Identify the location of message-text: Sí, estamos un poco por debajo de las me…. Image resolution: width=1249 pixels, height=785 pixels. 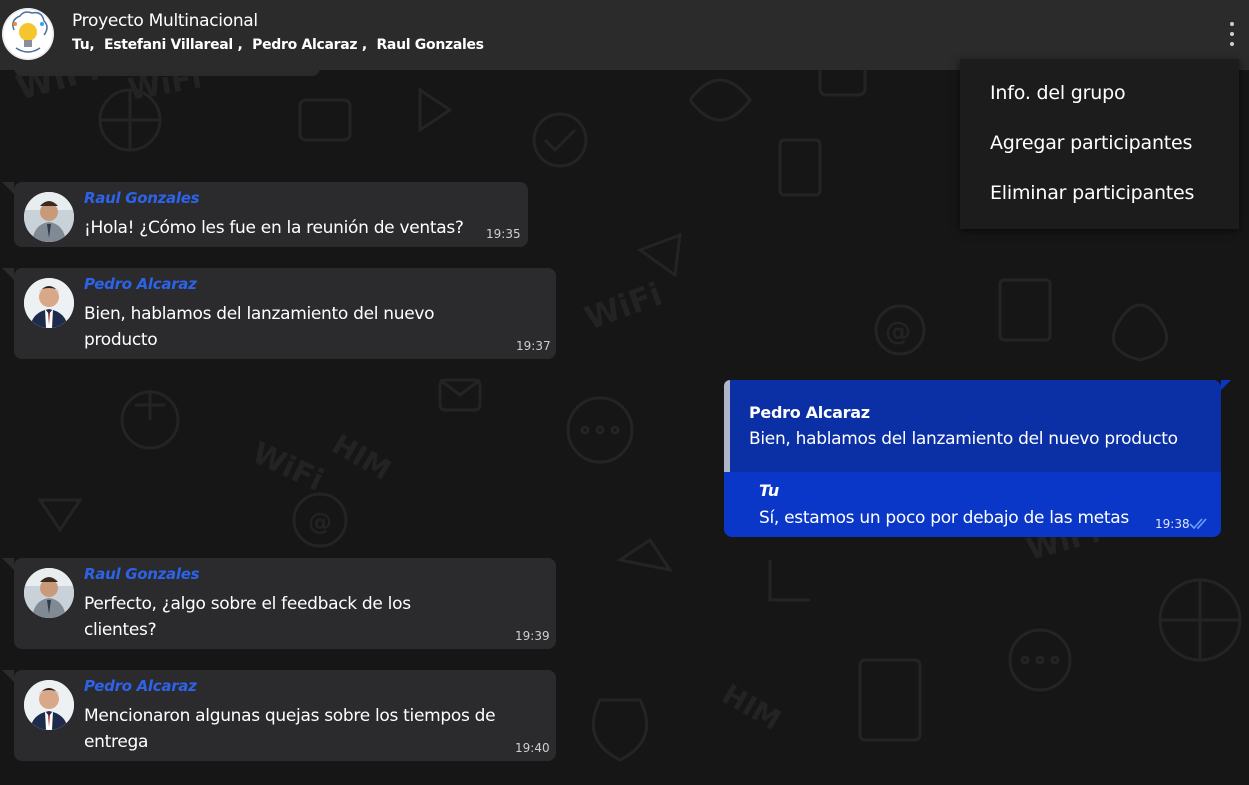
(944, 518).